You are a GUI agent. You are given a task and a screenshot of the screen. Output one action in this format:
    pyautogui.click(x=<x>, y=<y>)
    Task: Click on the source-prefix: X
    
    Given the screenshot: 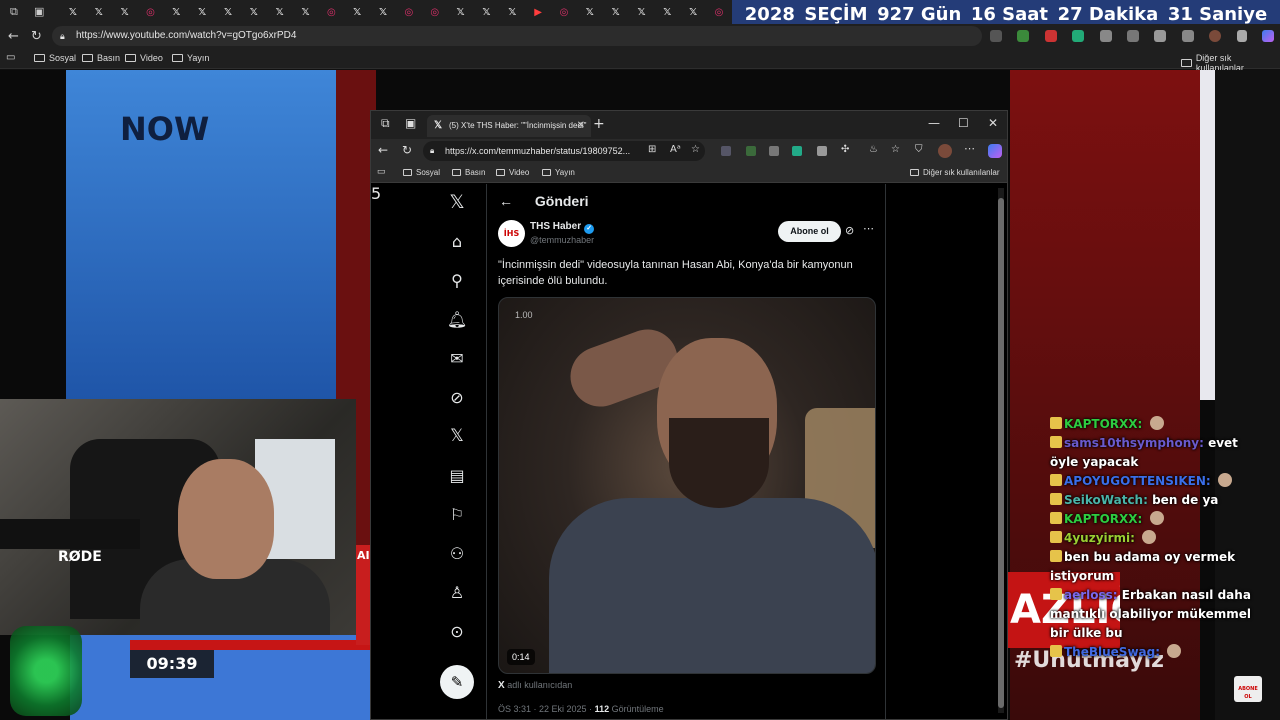 What is the action you would take?
    pyautogui.click(x=501, y=685)
    